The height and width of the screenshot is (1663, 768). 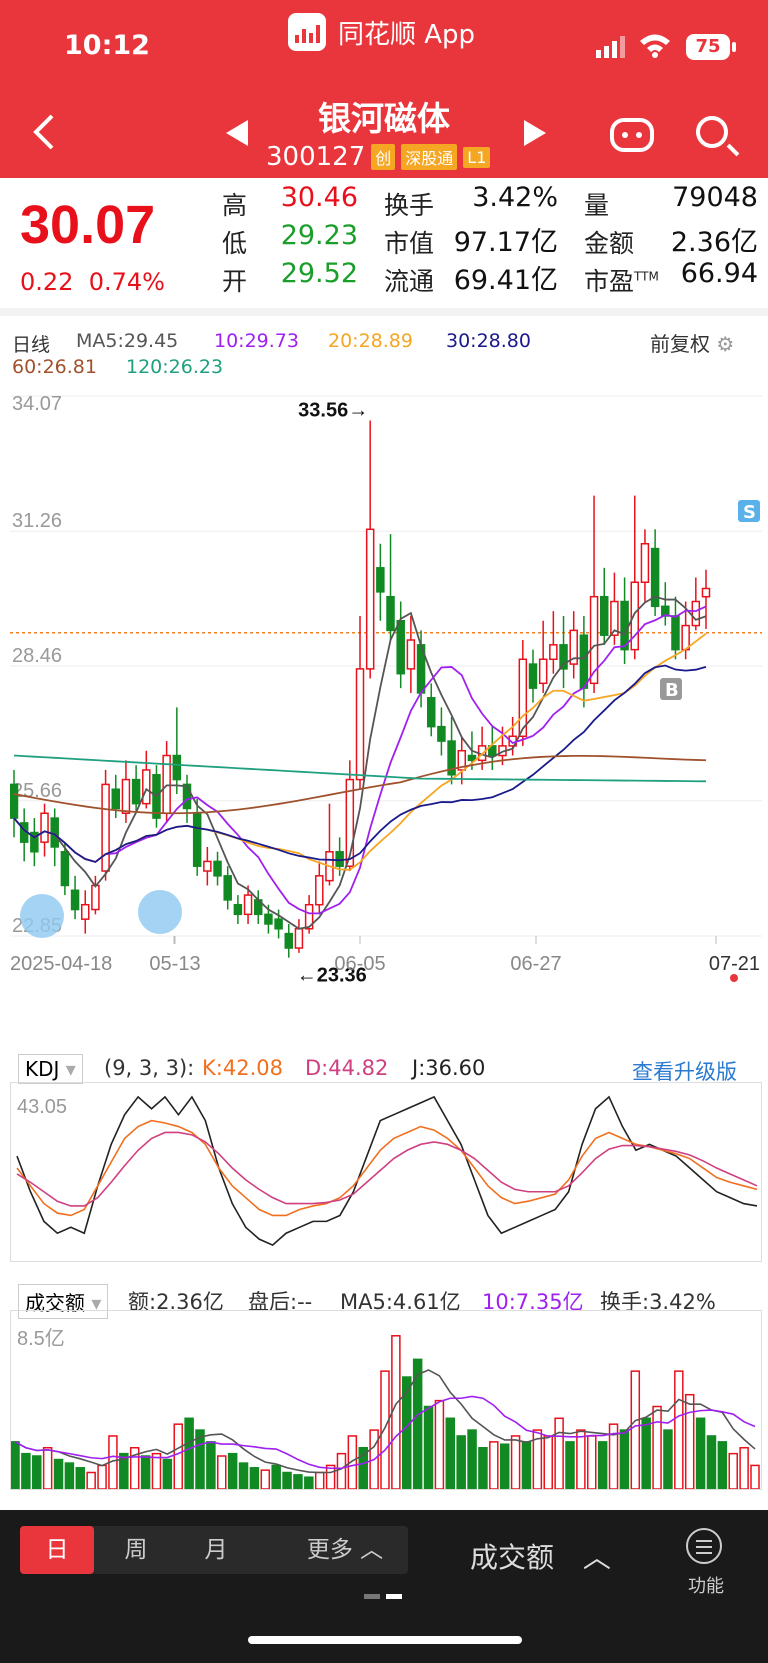 What do you see at coordinates (610, 47) in the screenshot?
I see `signal-icon` at bounding box center [610, 47].